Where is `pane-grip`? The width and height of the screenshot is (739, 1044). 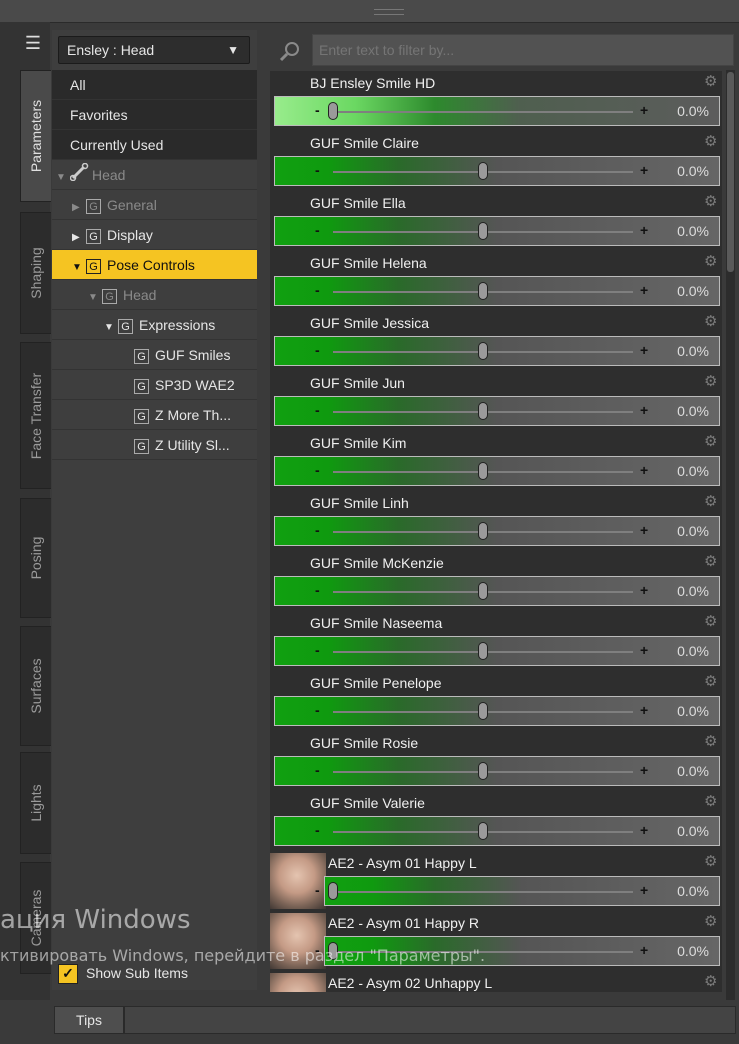
pane-grip is located at coordinates (389, 12).